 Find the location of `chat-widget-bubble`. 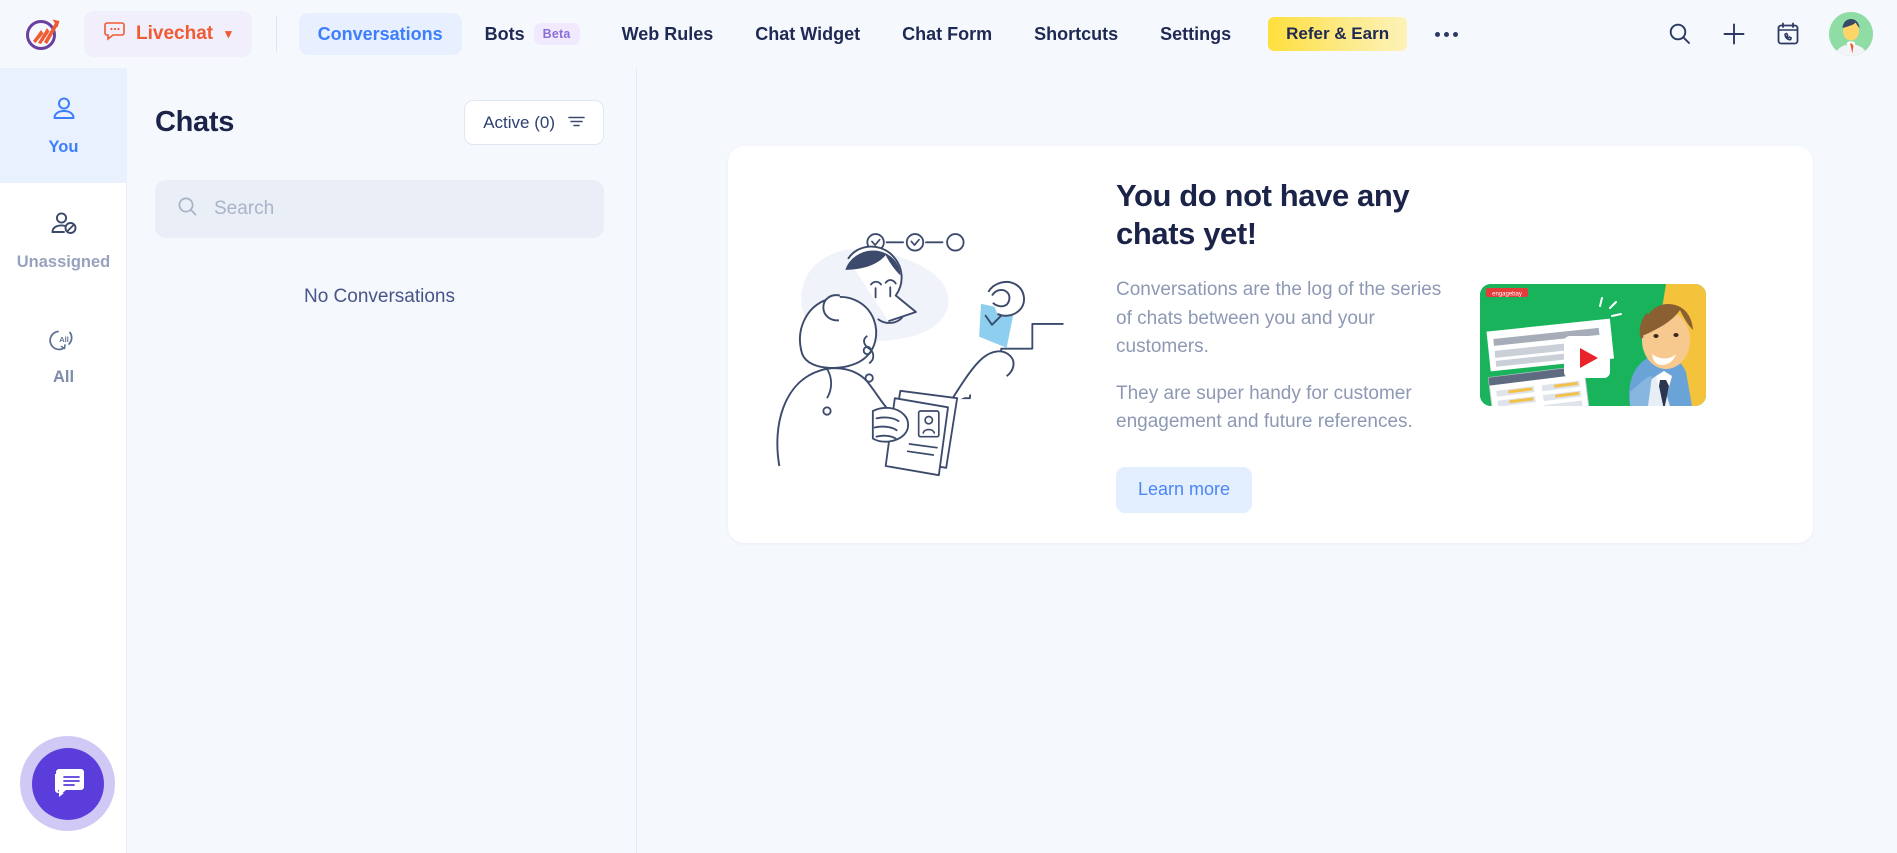

chat-widget-bubble is located at coordinates (67, 783).